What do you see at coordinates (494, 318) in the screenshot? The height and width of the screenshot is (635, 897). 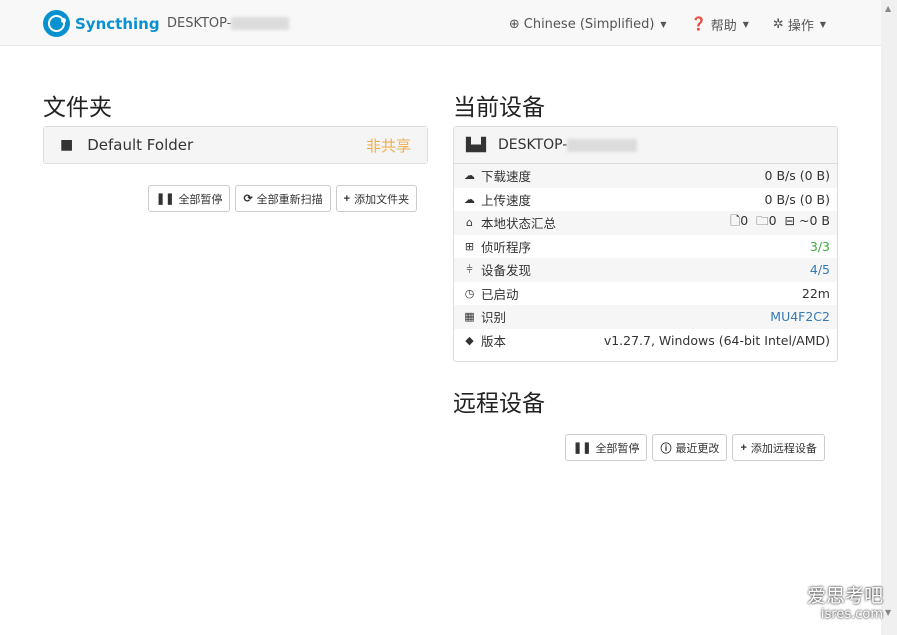 I see `identification-label: 识别` at bounding box center [494, 318].